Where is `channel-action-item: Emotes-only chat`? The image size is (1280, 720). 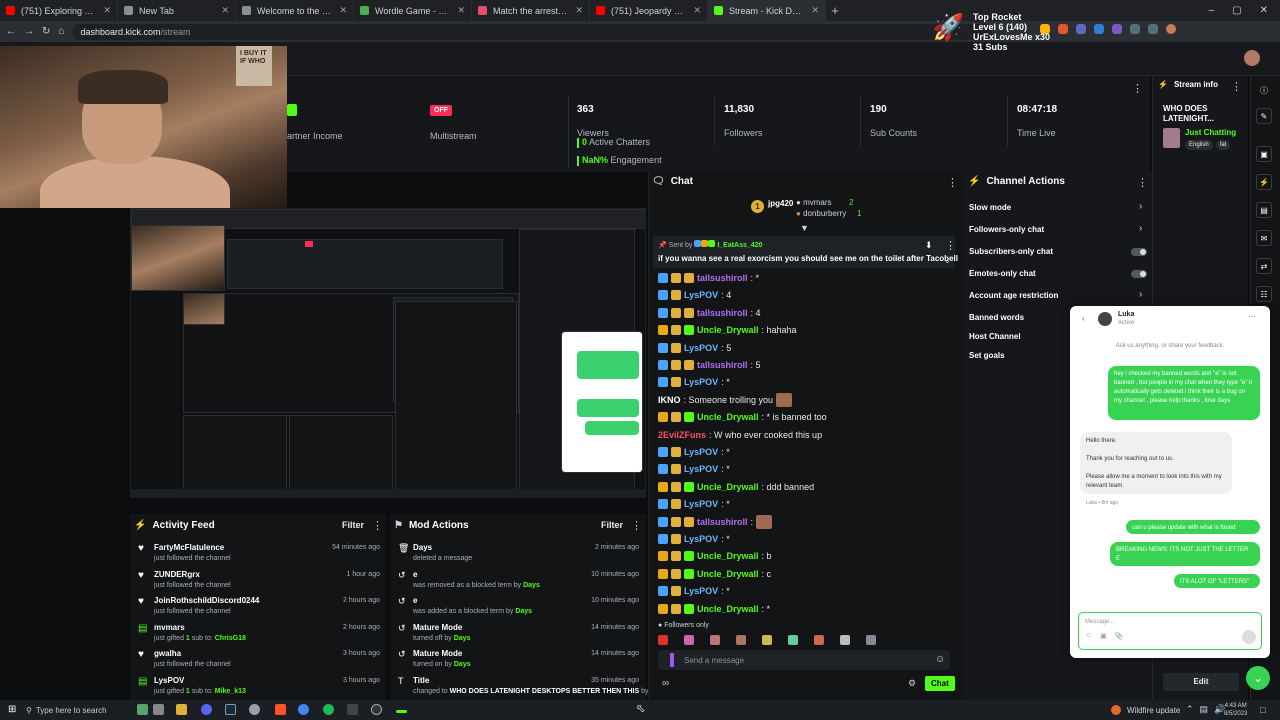
channel-action-item: Emotes-only chat is located at coordinates (1002, 273).